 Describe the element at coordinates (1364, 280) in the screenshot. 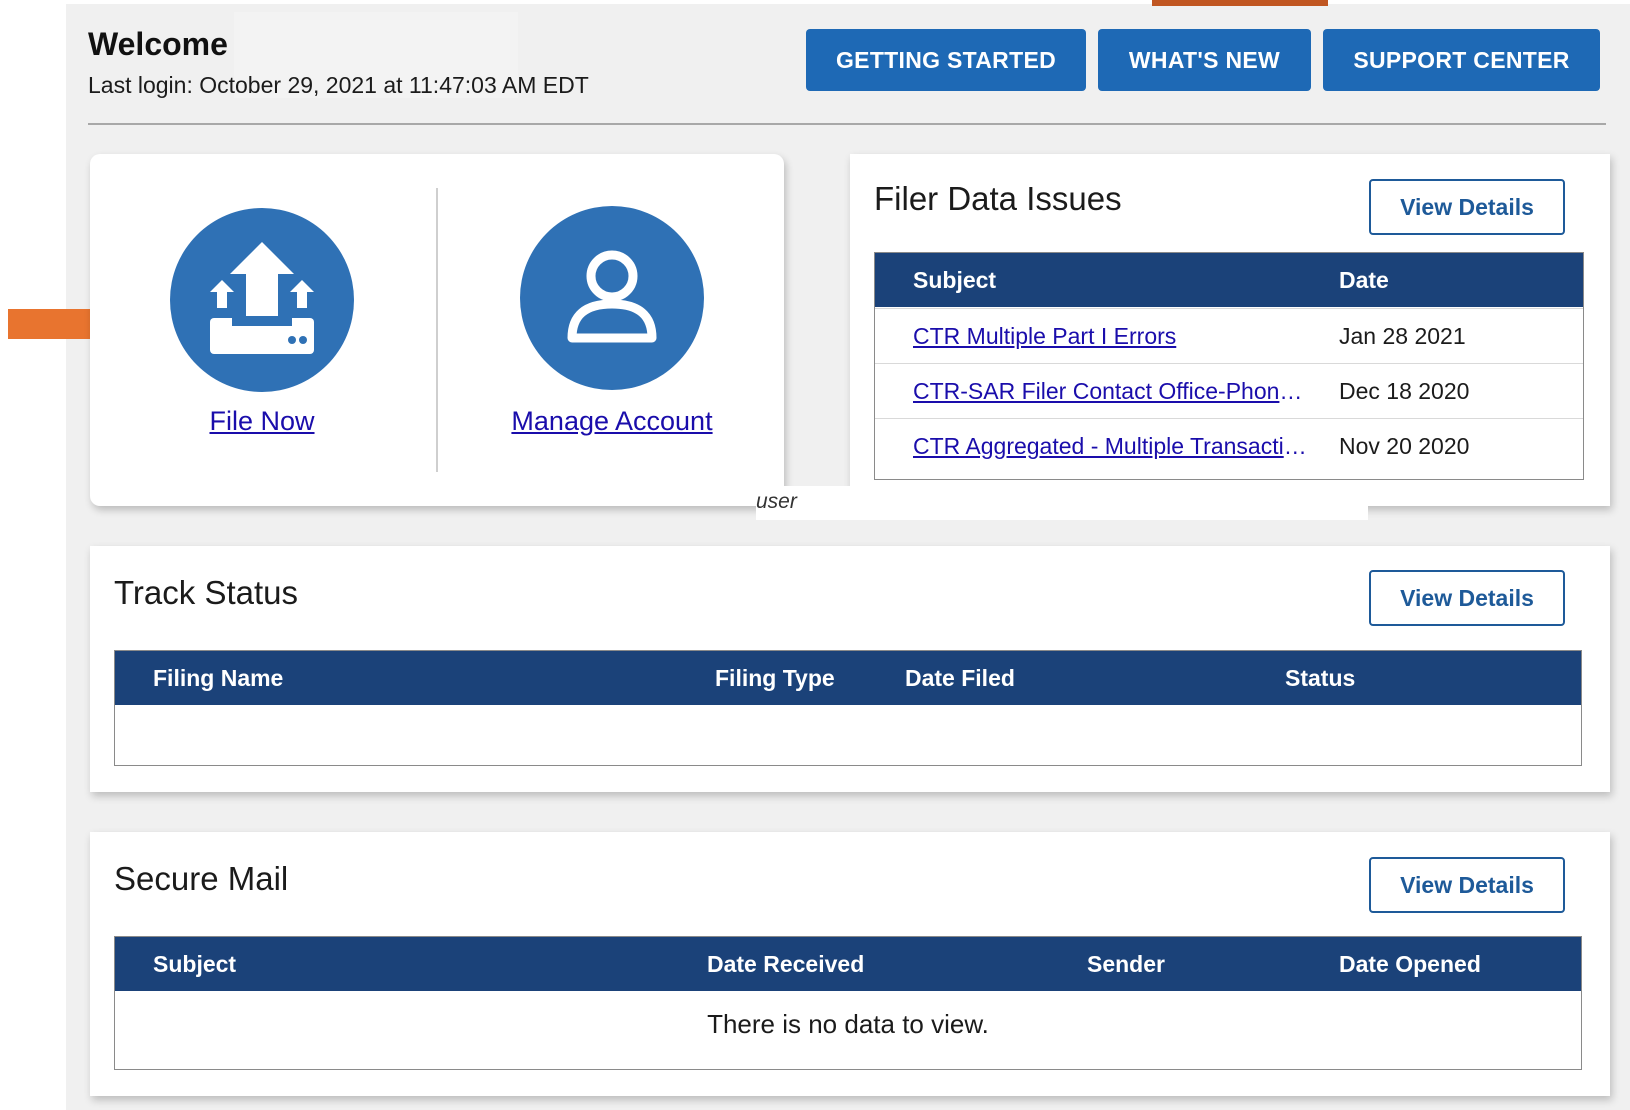

I see `column-header-date: Date` at that location.